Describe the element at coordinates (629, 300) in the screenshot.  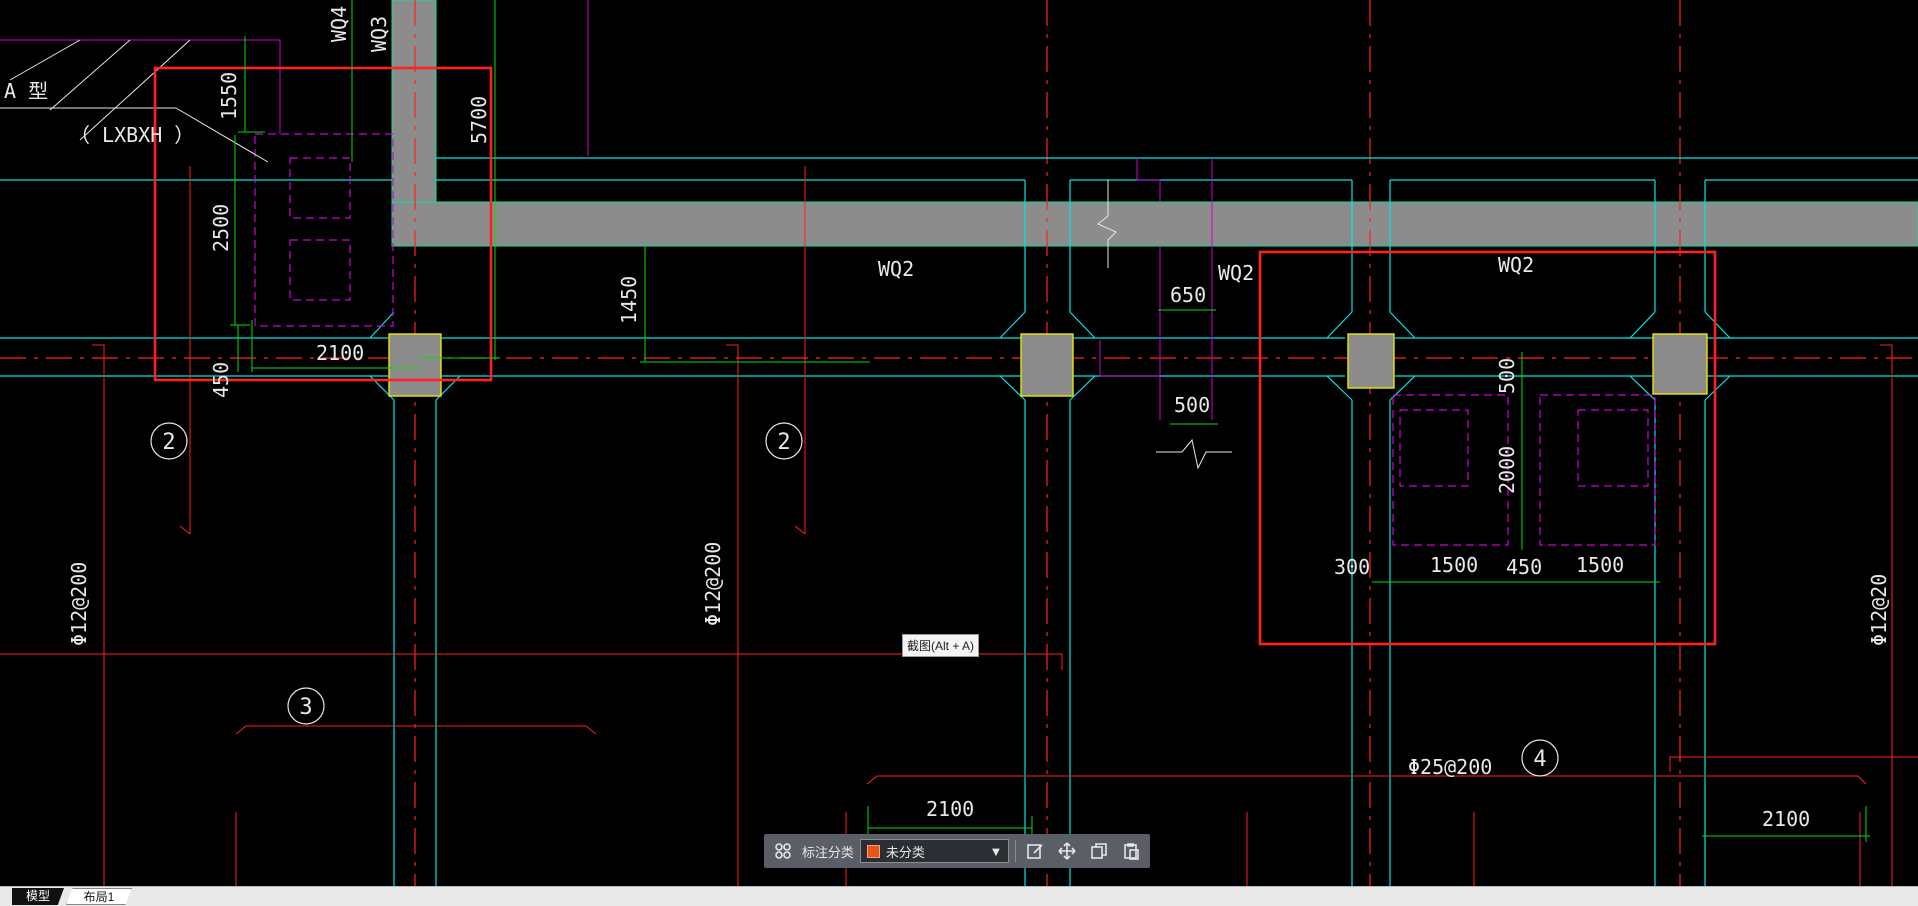
I see `dim-1450: 1450` at that location.